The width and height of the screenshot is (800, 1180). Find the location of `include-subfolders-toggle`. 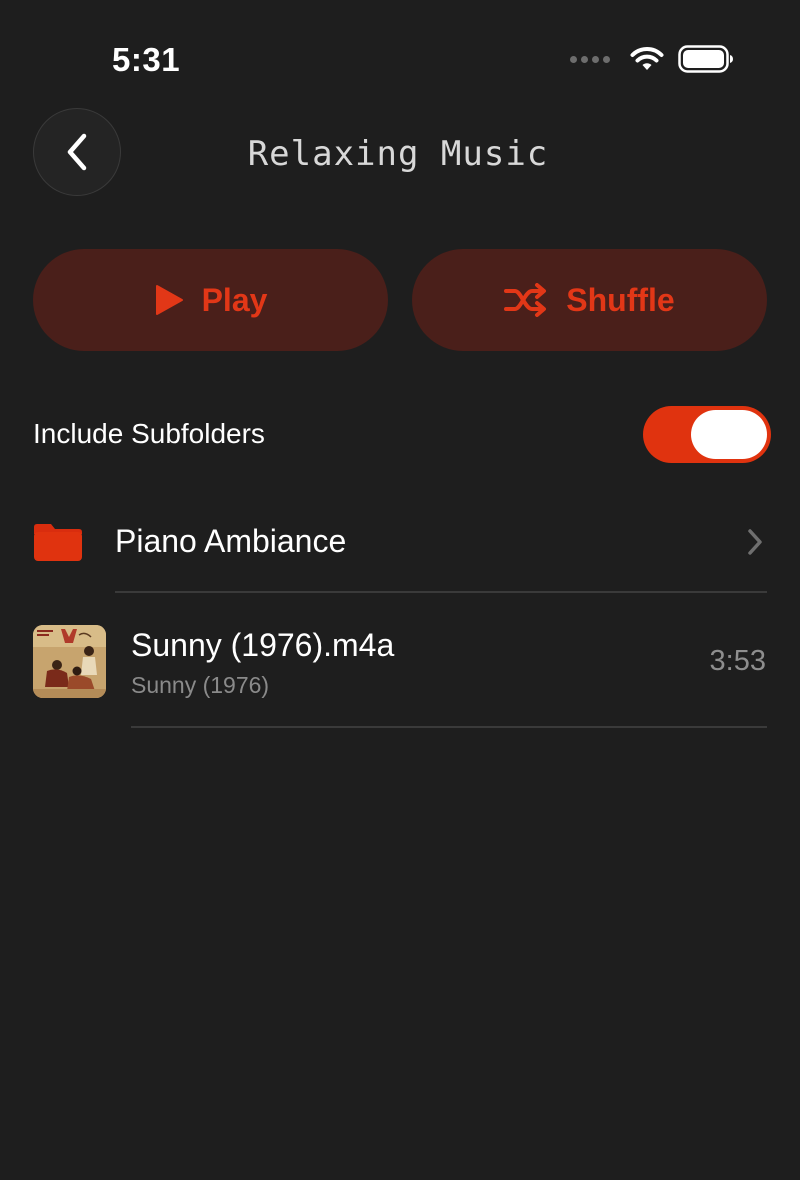

include-subfolders-toggle is located at coordinates (707, 434).